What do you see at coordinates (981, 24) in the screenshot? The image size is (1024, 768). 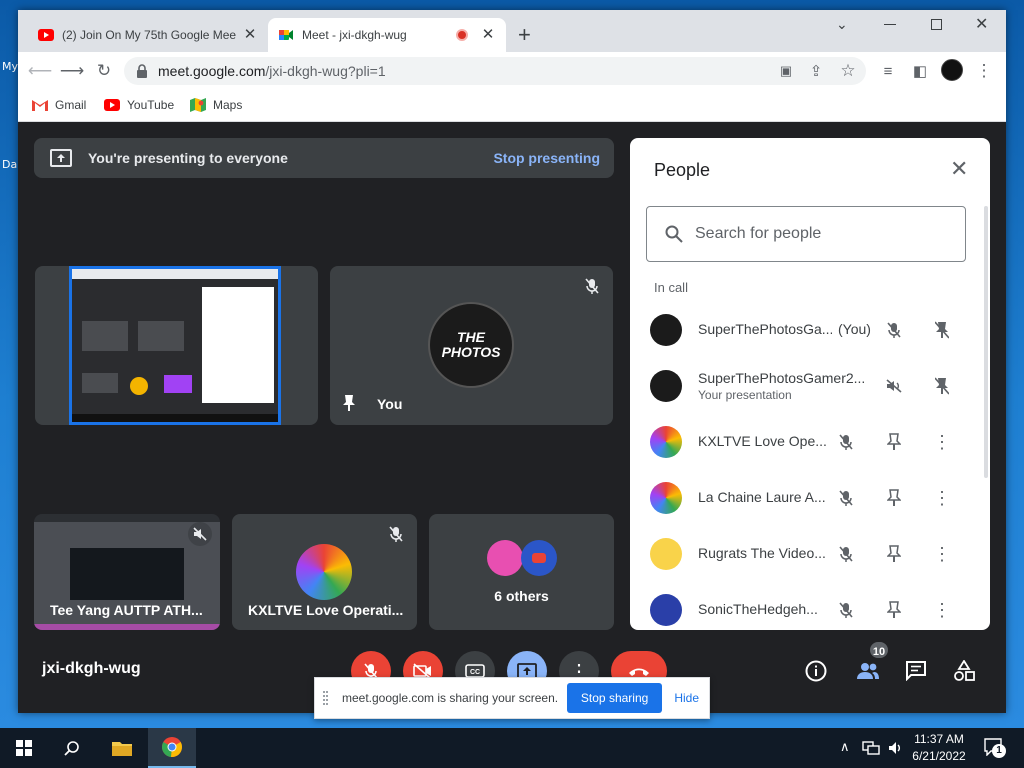 I see `close-window-button: ✕` at bounding box center [981, 24].